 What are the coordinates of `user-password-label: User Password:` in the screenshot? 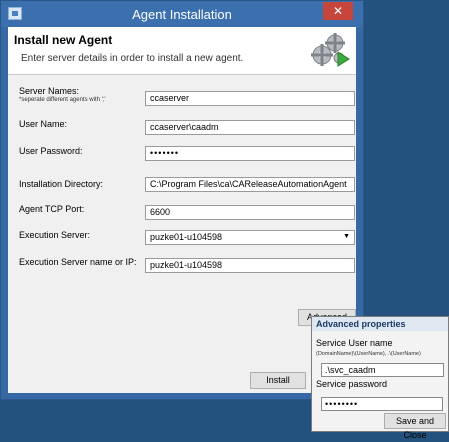 It's located at (51, 151).